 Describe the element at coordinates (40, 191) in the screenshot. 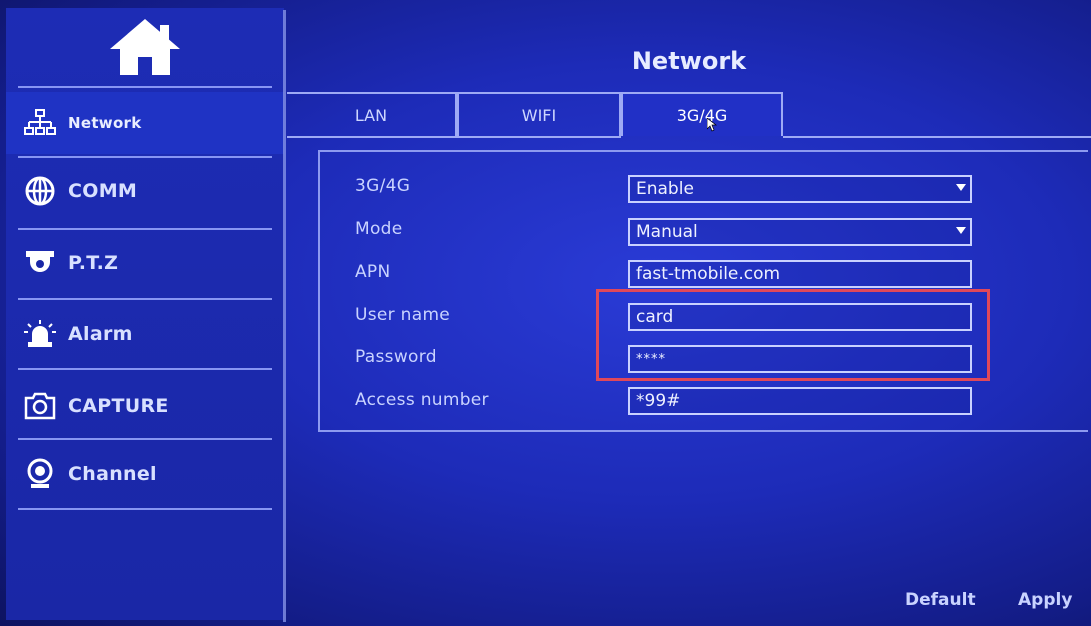

I see `globe-icon` at that location.